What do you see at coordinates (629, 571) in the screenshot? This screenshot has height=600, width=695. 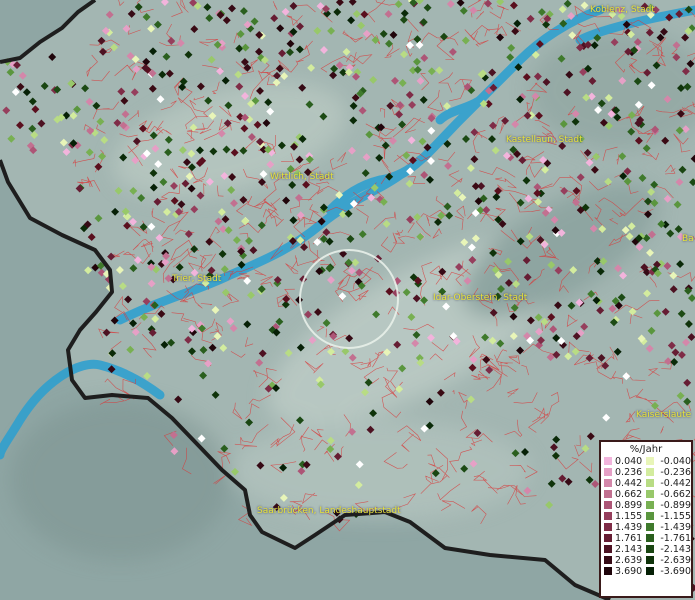 I see `legend-value-positive: 3.690` at bounding box center [629, 571].